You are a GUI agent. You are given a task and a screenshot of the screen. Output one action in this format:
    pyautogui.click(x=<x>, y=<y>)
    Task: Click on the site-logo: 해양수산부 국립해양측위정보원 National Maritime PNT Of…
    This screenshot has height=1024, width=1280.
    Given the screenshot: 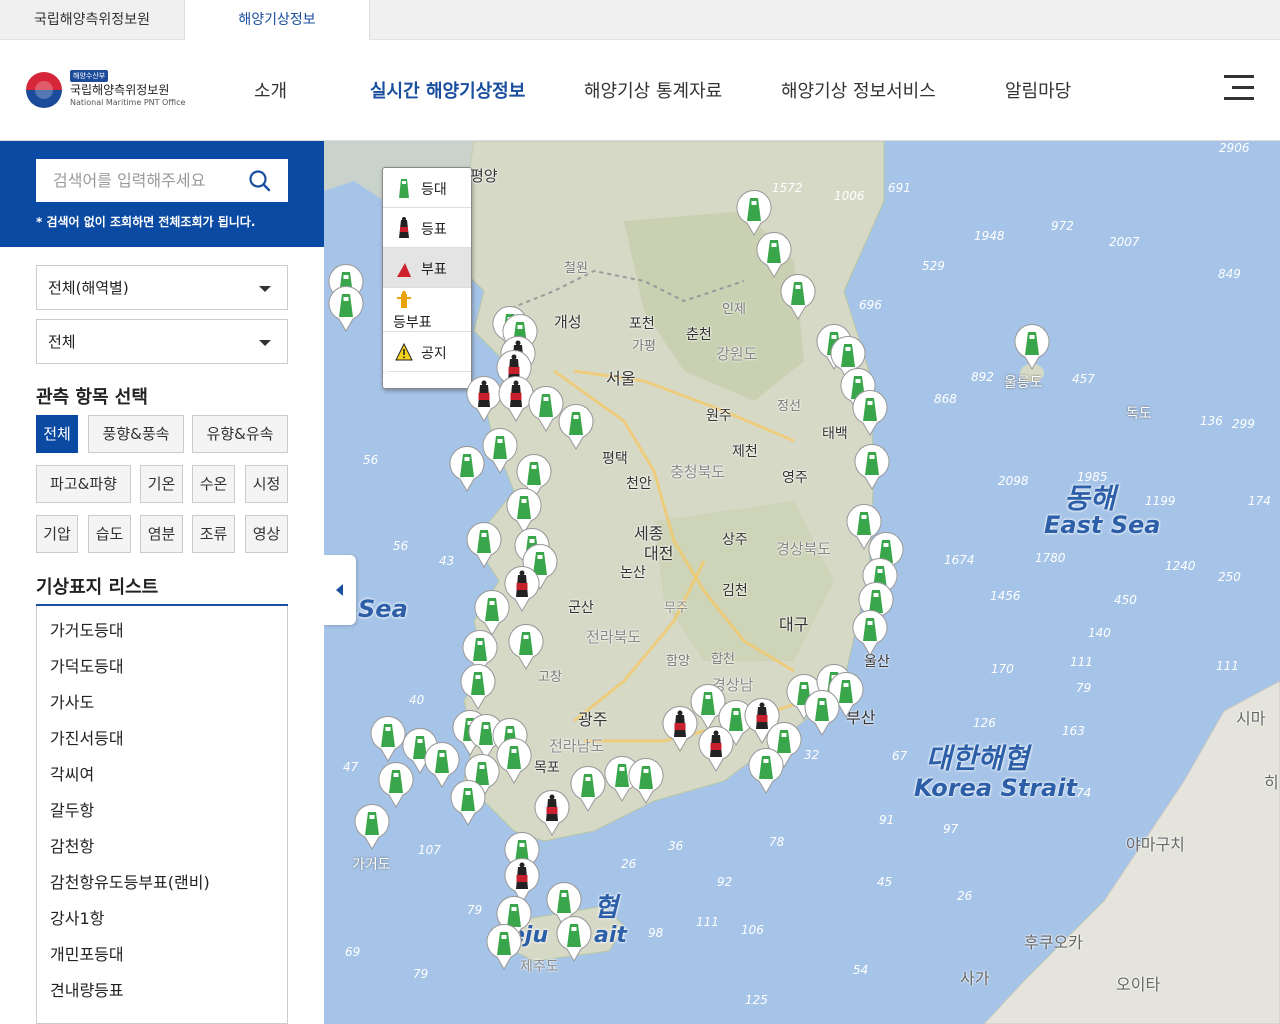 What is the action you would take?
    pyautogui.click(x=111, y=90)
    